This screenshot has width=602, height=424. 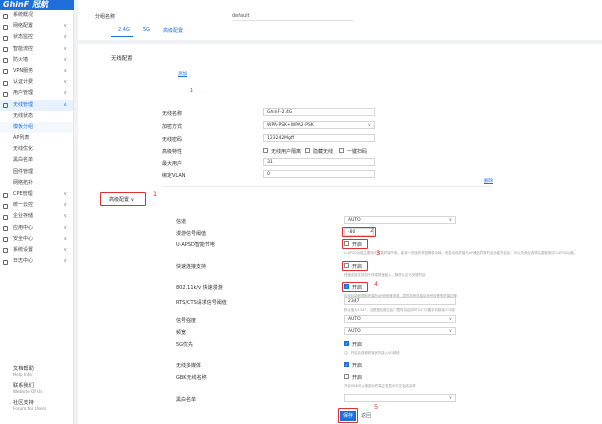 What do you see at coordinates (5, 217) in the screenshot?
I see `storage-icon` at bounding box center [5, 217].